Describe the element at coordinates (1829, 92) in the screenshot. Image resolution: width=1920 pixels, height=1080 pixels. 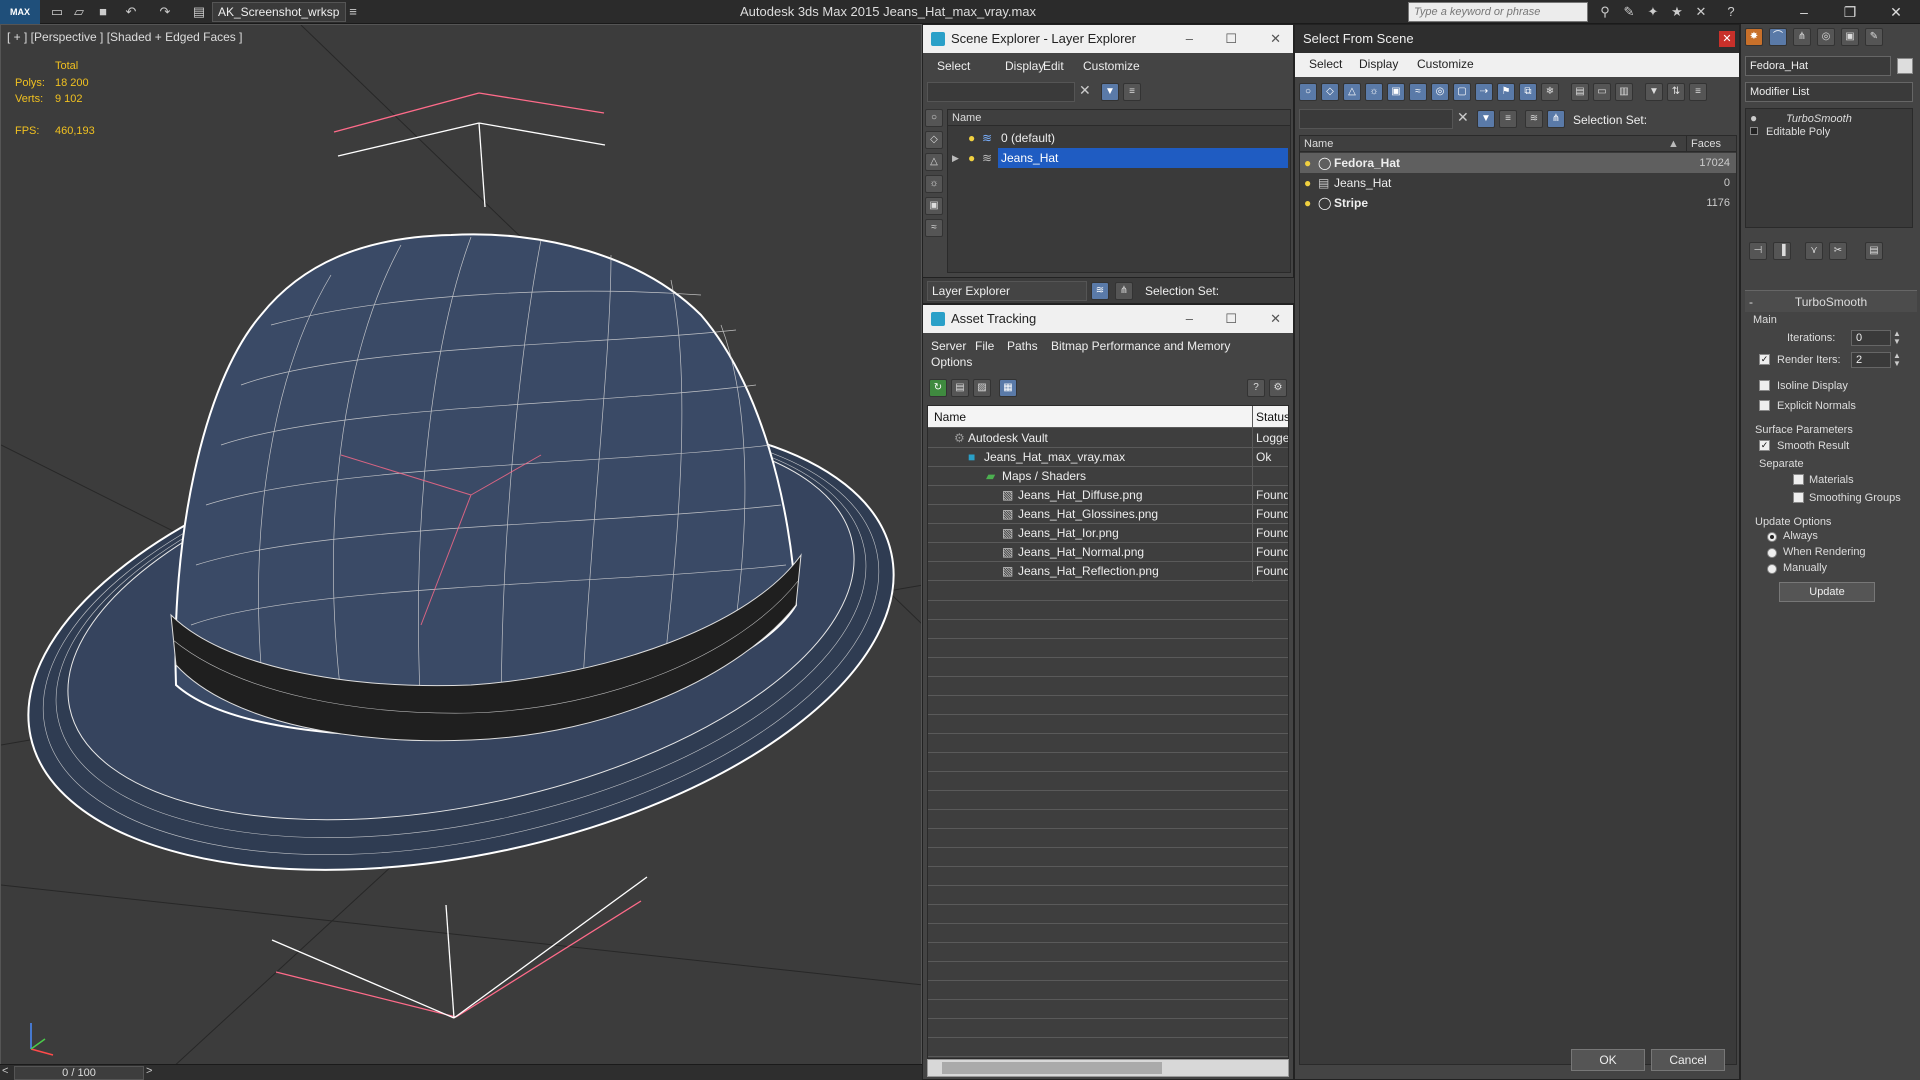
I see `modifier-list-dropdown: Modifier List` at that location.